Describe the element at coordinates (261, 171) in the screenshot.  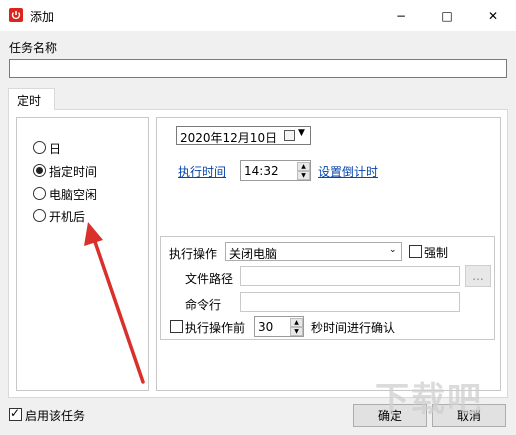
I see `time-value: 14:32` at that location.